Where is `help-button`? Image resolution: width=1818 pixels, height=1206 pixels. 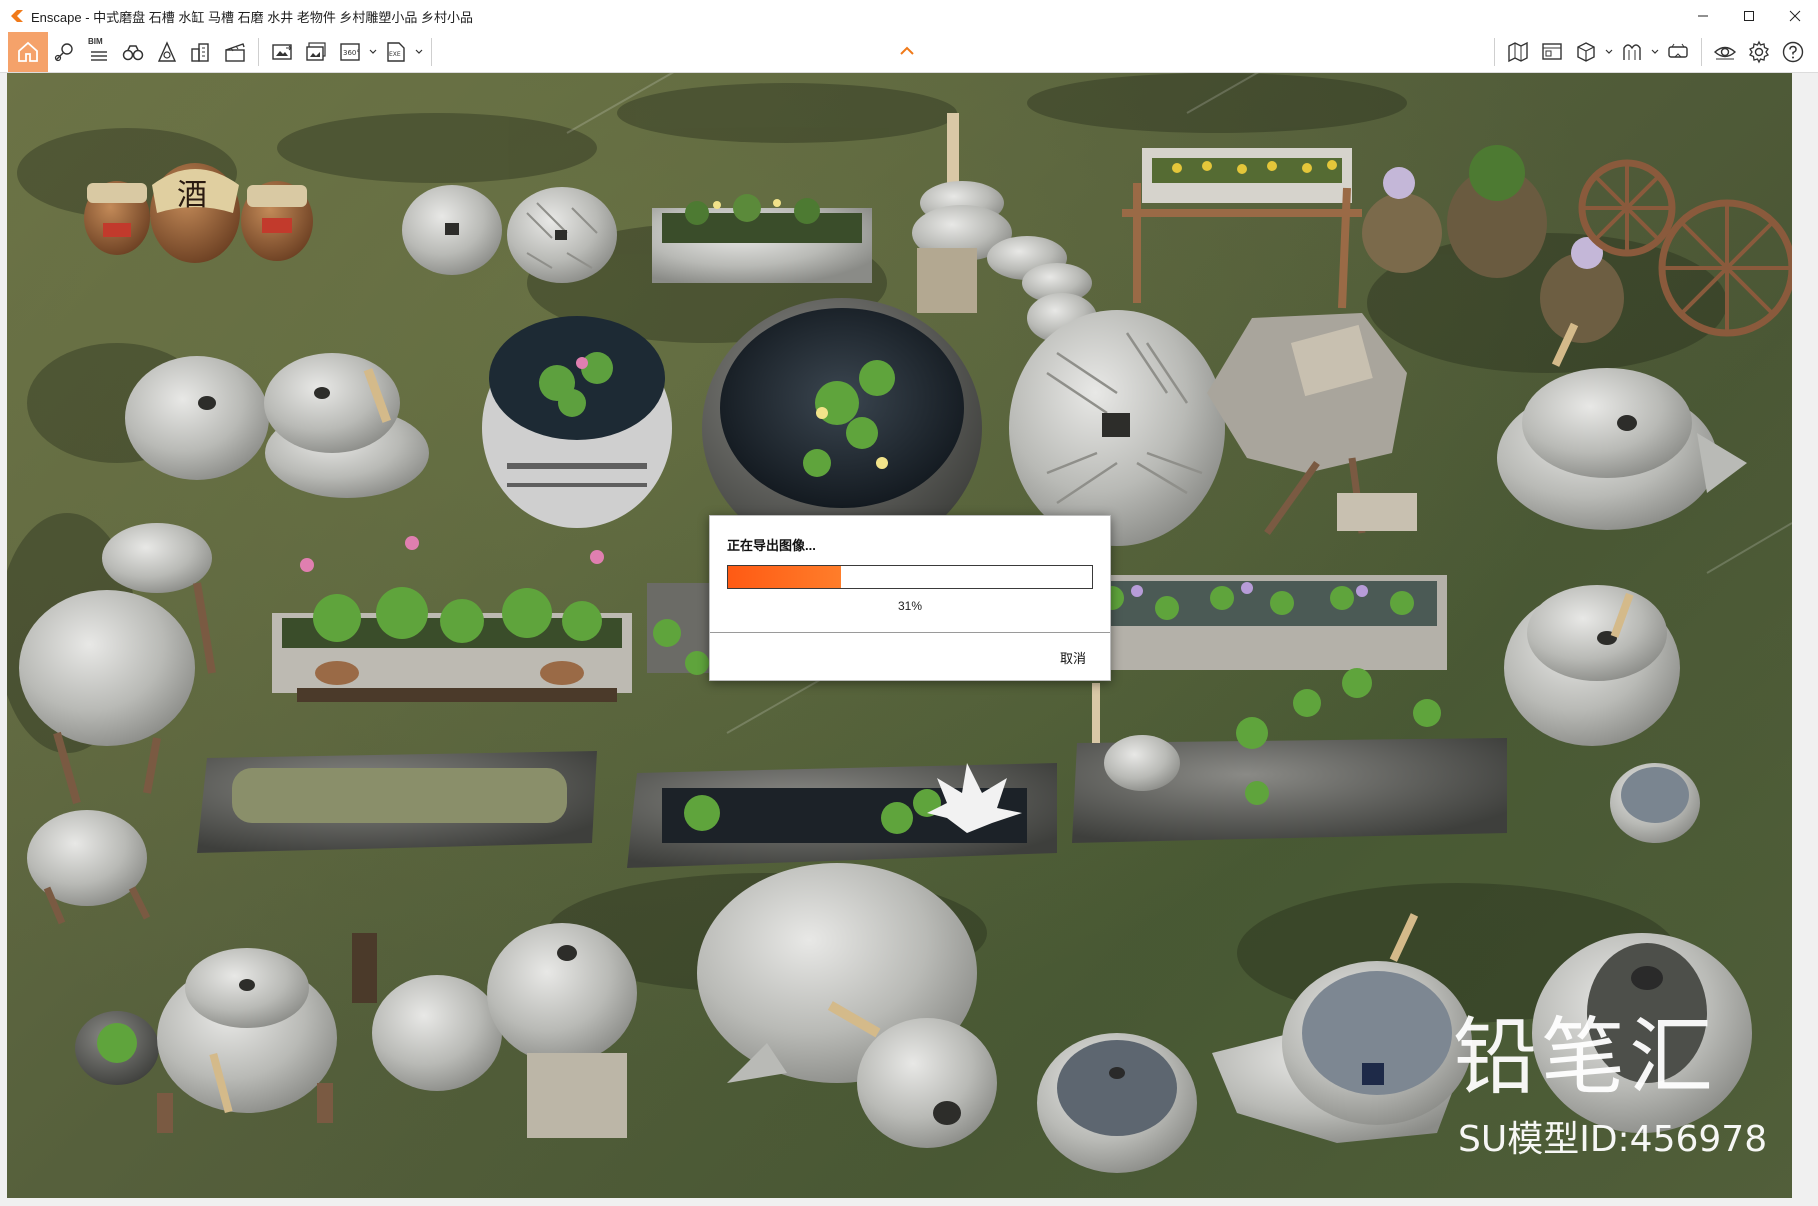 help-button is located at coordinates (1793, 52).